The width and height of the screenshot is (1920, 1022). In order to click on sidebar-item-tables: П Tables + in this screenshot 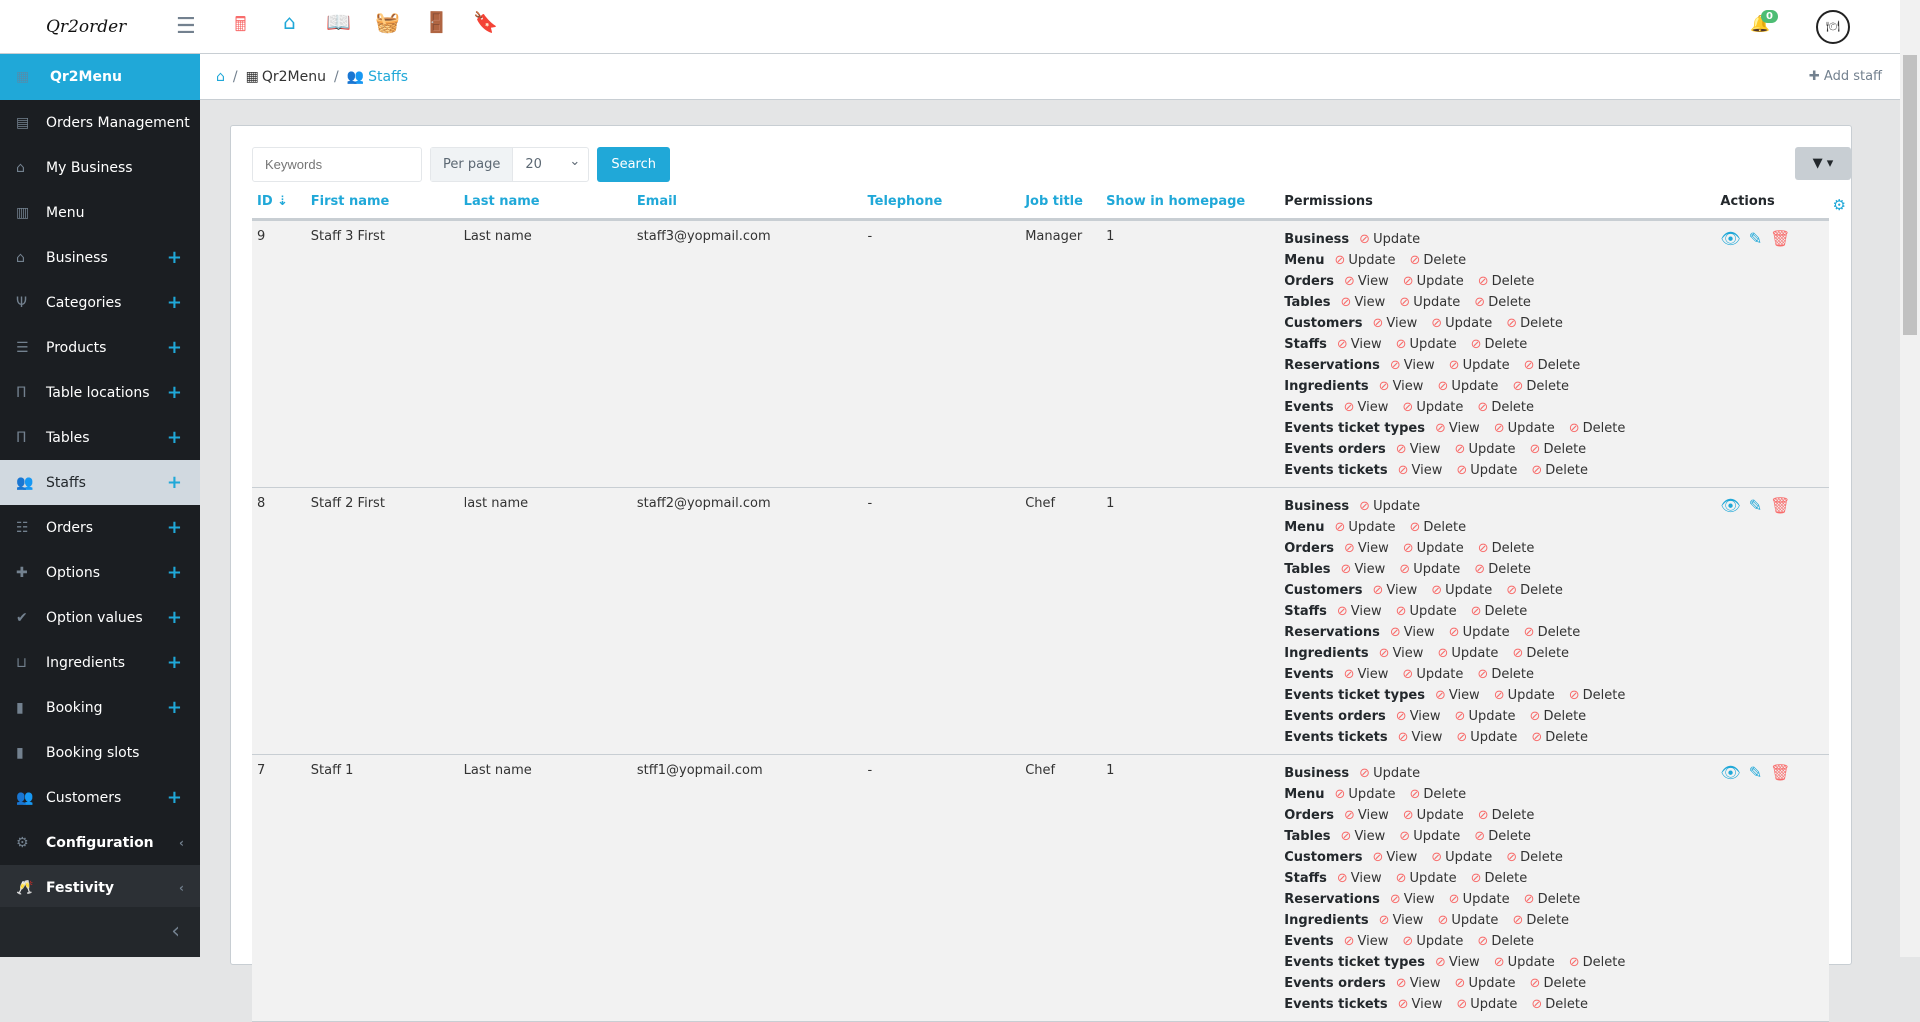, I will do `click(100, 437)`.